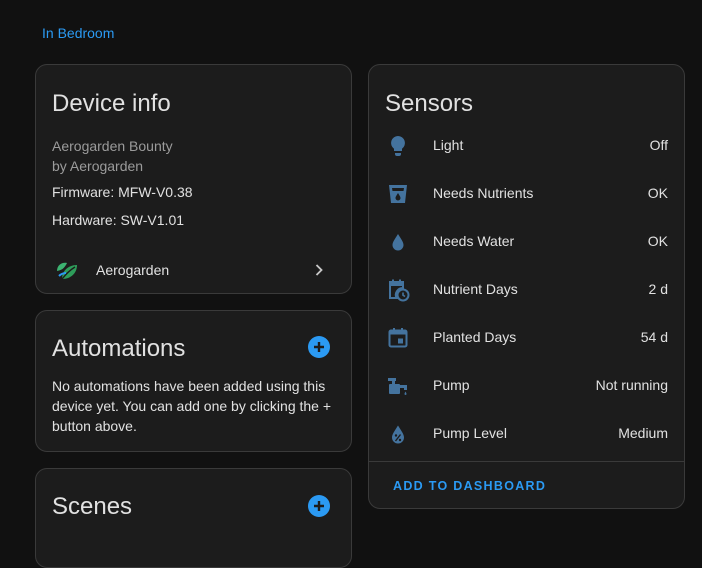  What do you see at coordinates (112, 156) in the screenshot?
I see `device-model-block: Aerogarden Bounty by Aerogarden` at bounding box center [112, 156].